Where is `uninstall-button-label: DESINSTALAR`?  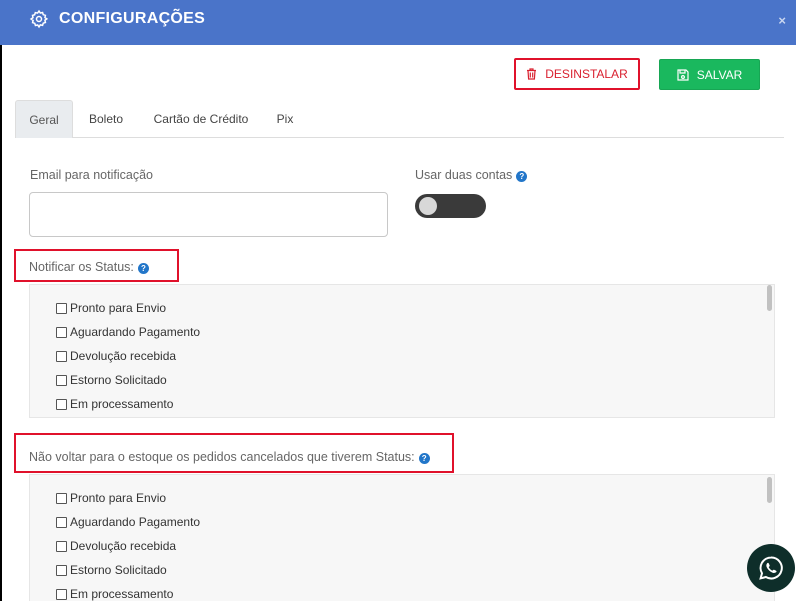 uninstall-button-label: DESINSTALAR is located at coordinates (586, 74).